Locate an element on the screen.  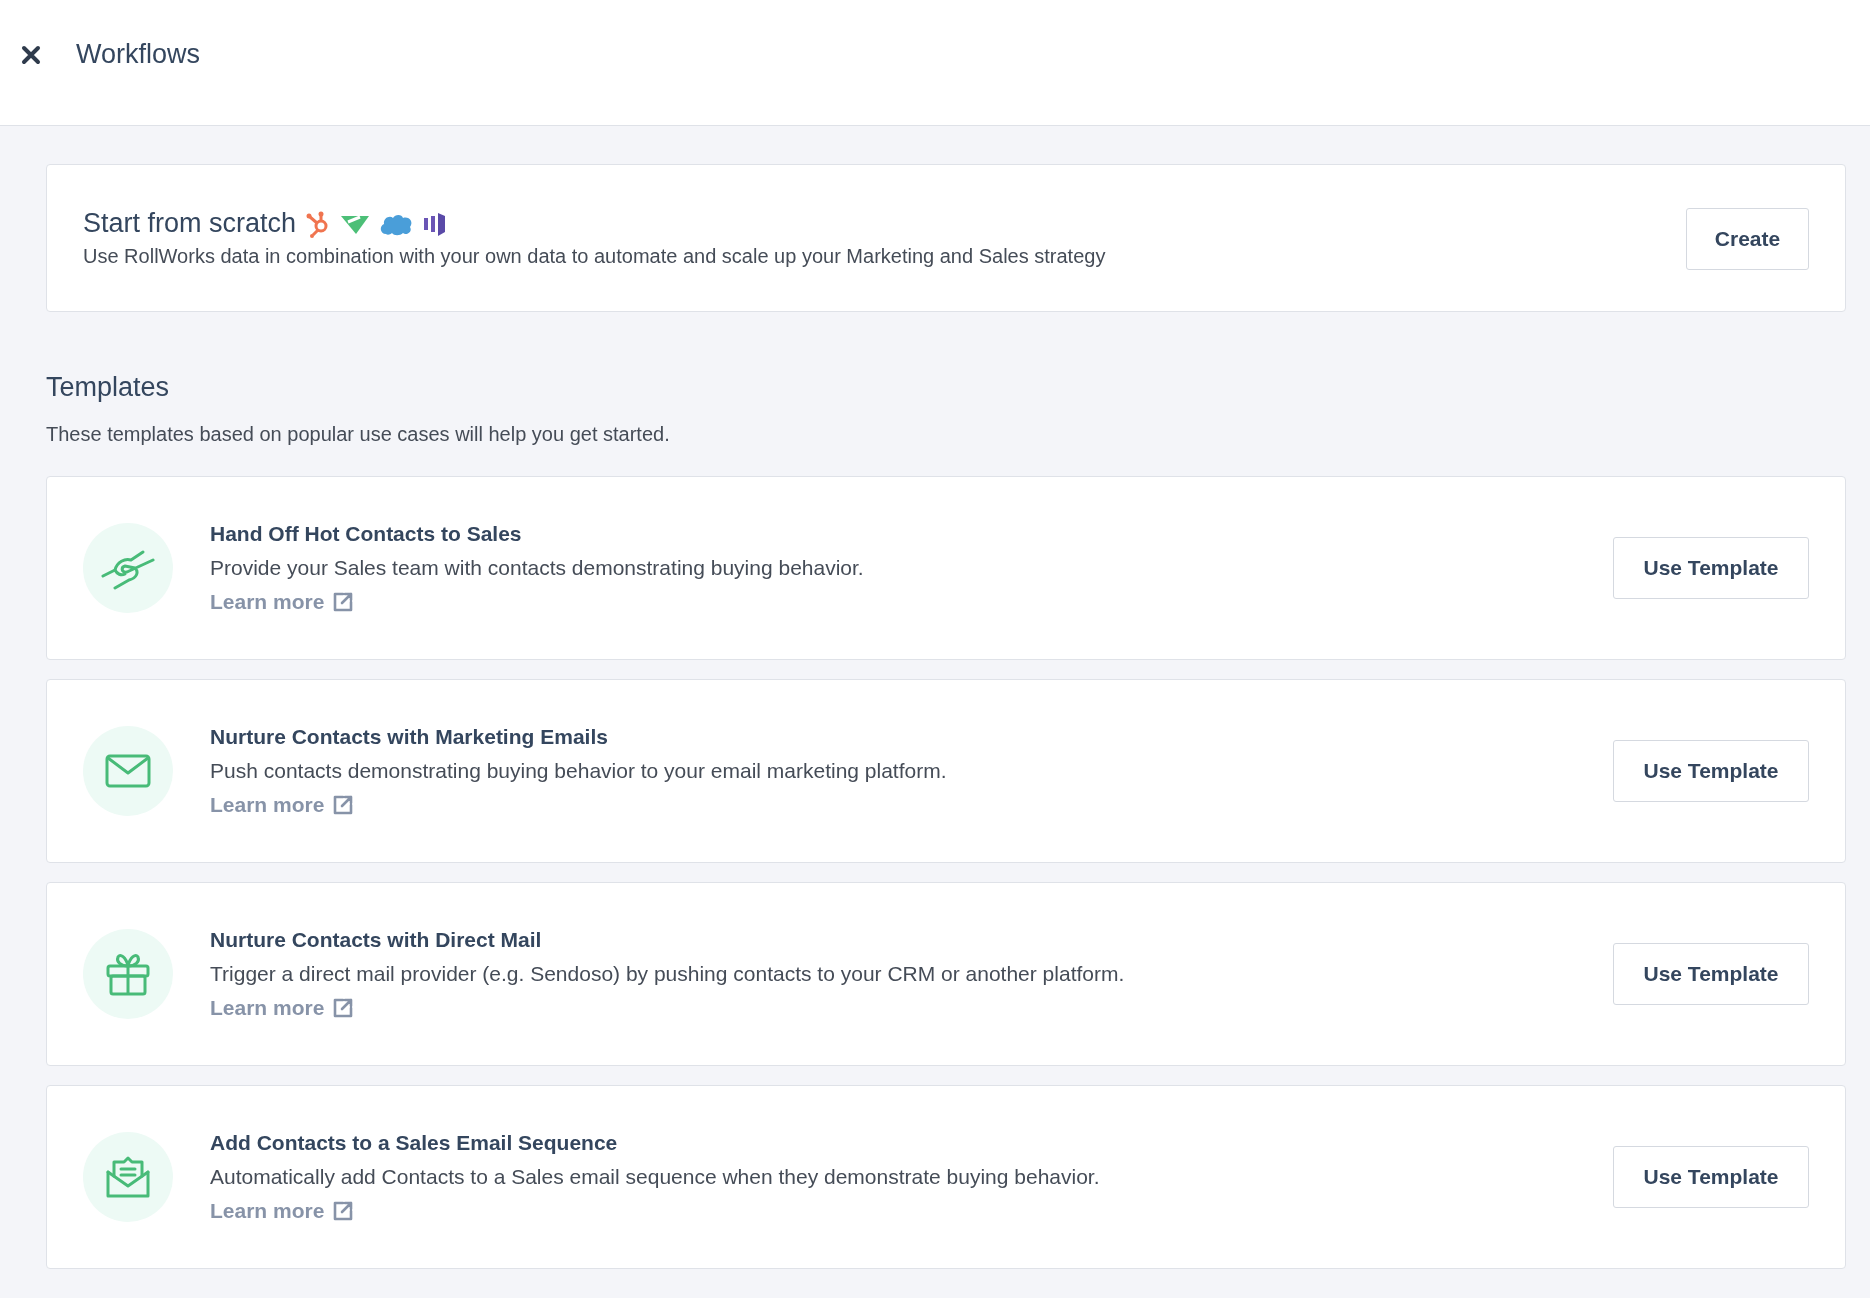
card-title: Start from scratch is located at coordinates (190, 223).